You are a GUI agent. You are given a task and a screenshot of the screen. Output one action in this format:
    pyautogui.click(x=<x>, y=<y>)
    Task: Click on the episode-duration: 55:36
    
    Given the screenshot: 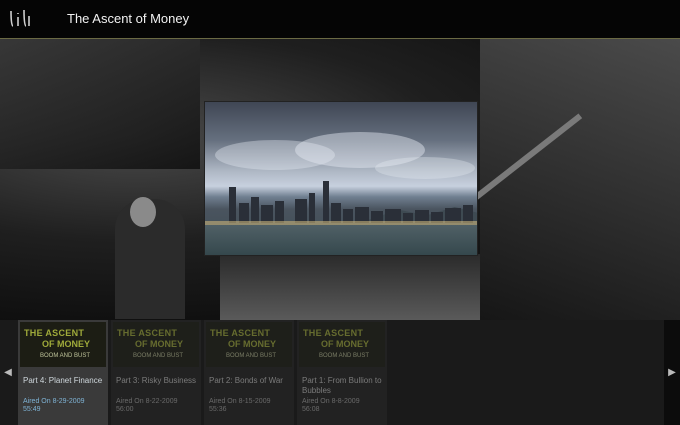 What is the action you would take?
    pyautogui.click(x=218, y=409)
    